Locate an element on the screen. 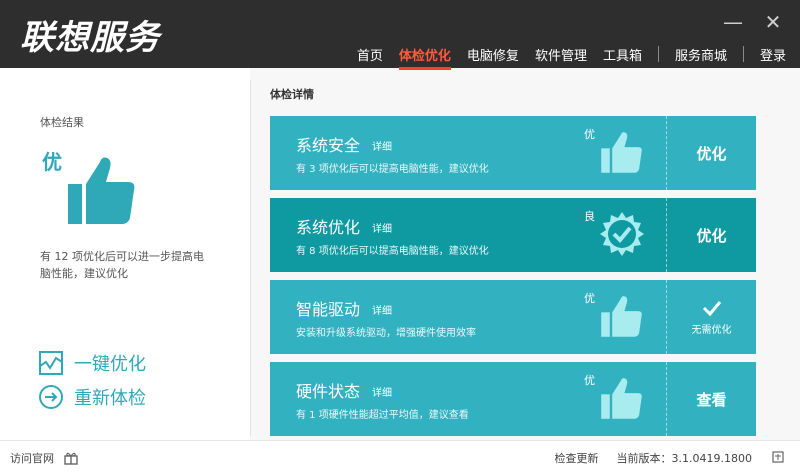  card-name: 硬件状态 is located at coordinates (328, 391).